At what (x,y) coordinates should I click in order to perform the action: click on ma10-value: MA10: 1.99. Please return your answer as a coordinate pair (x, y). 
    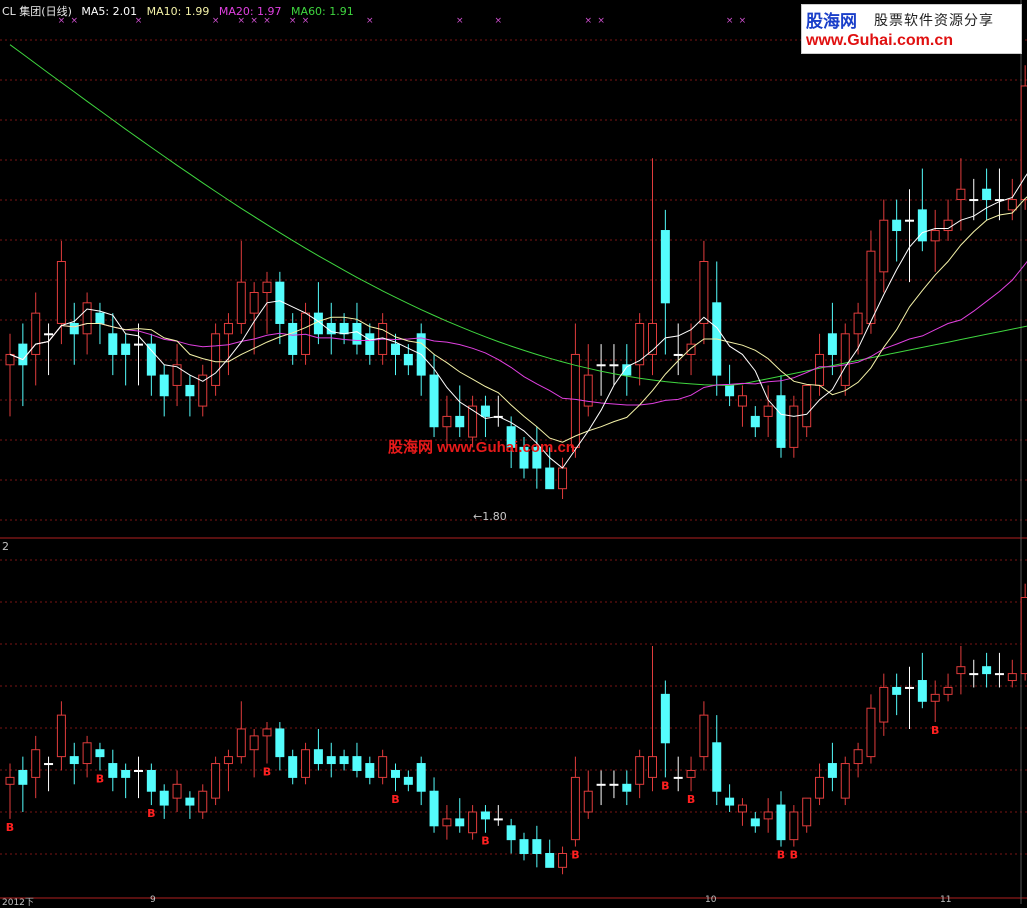
    Looking at the image, I should click on (178, 11).